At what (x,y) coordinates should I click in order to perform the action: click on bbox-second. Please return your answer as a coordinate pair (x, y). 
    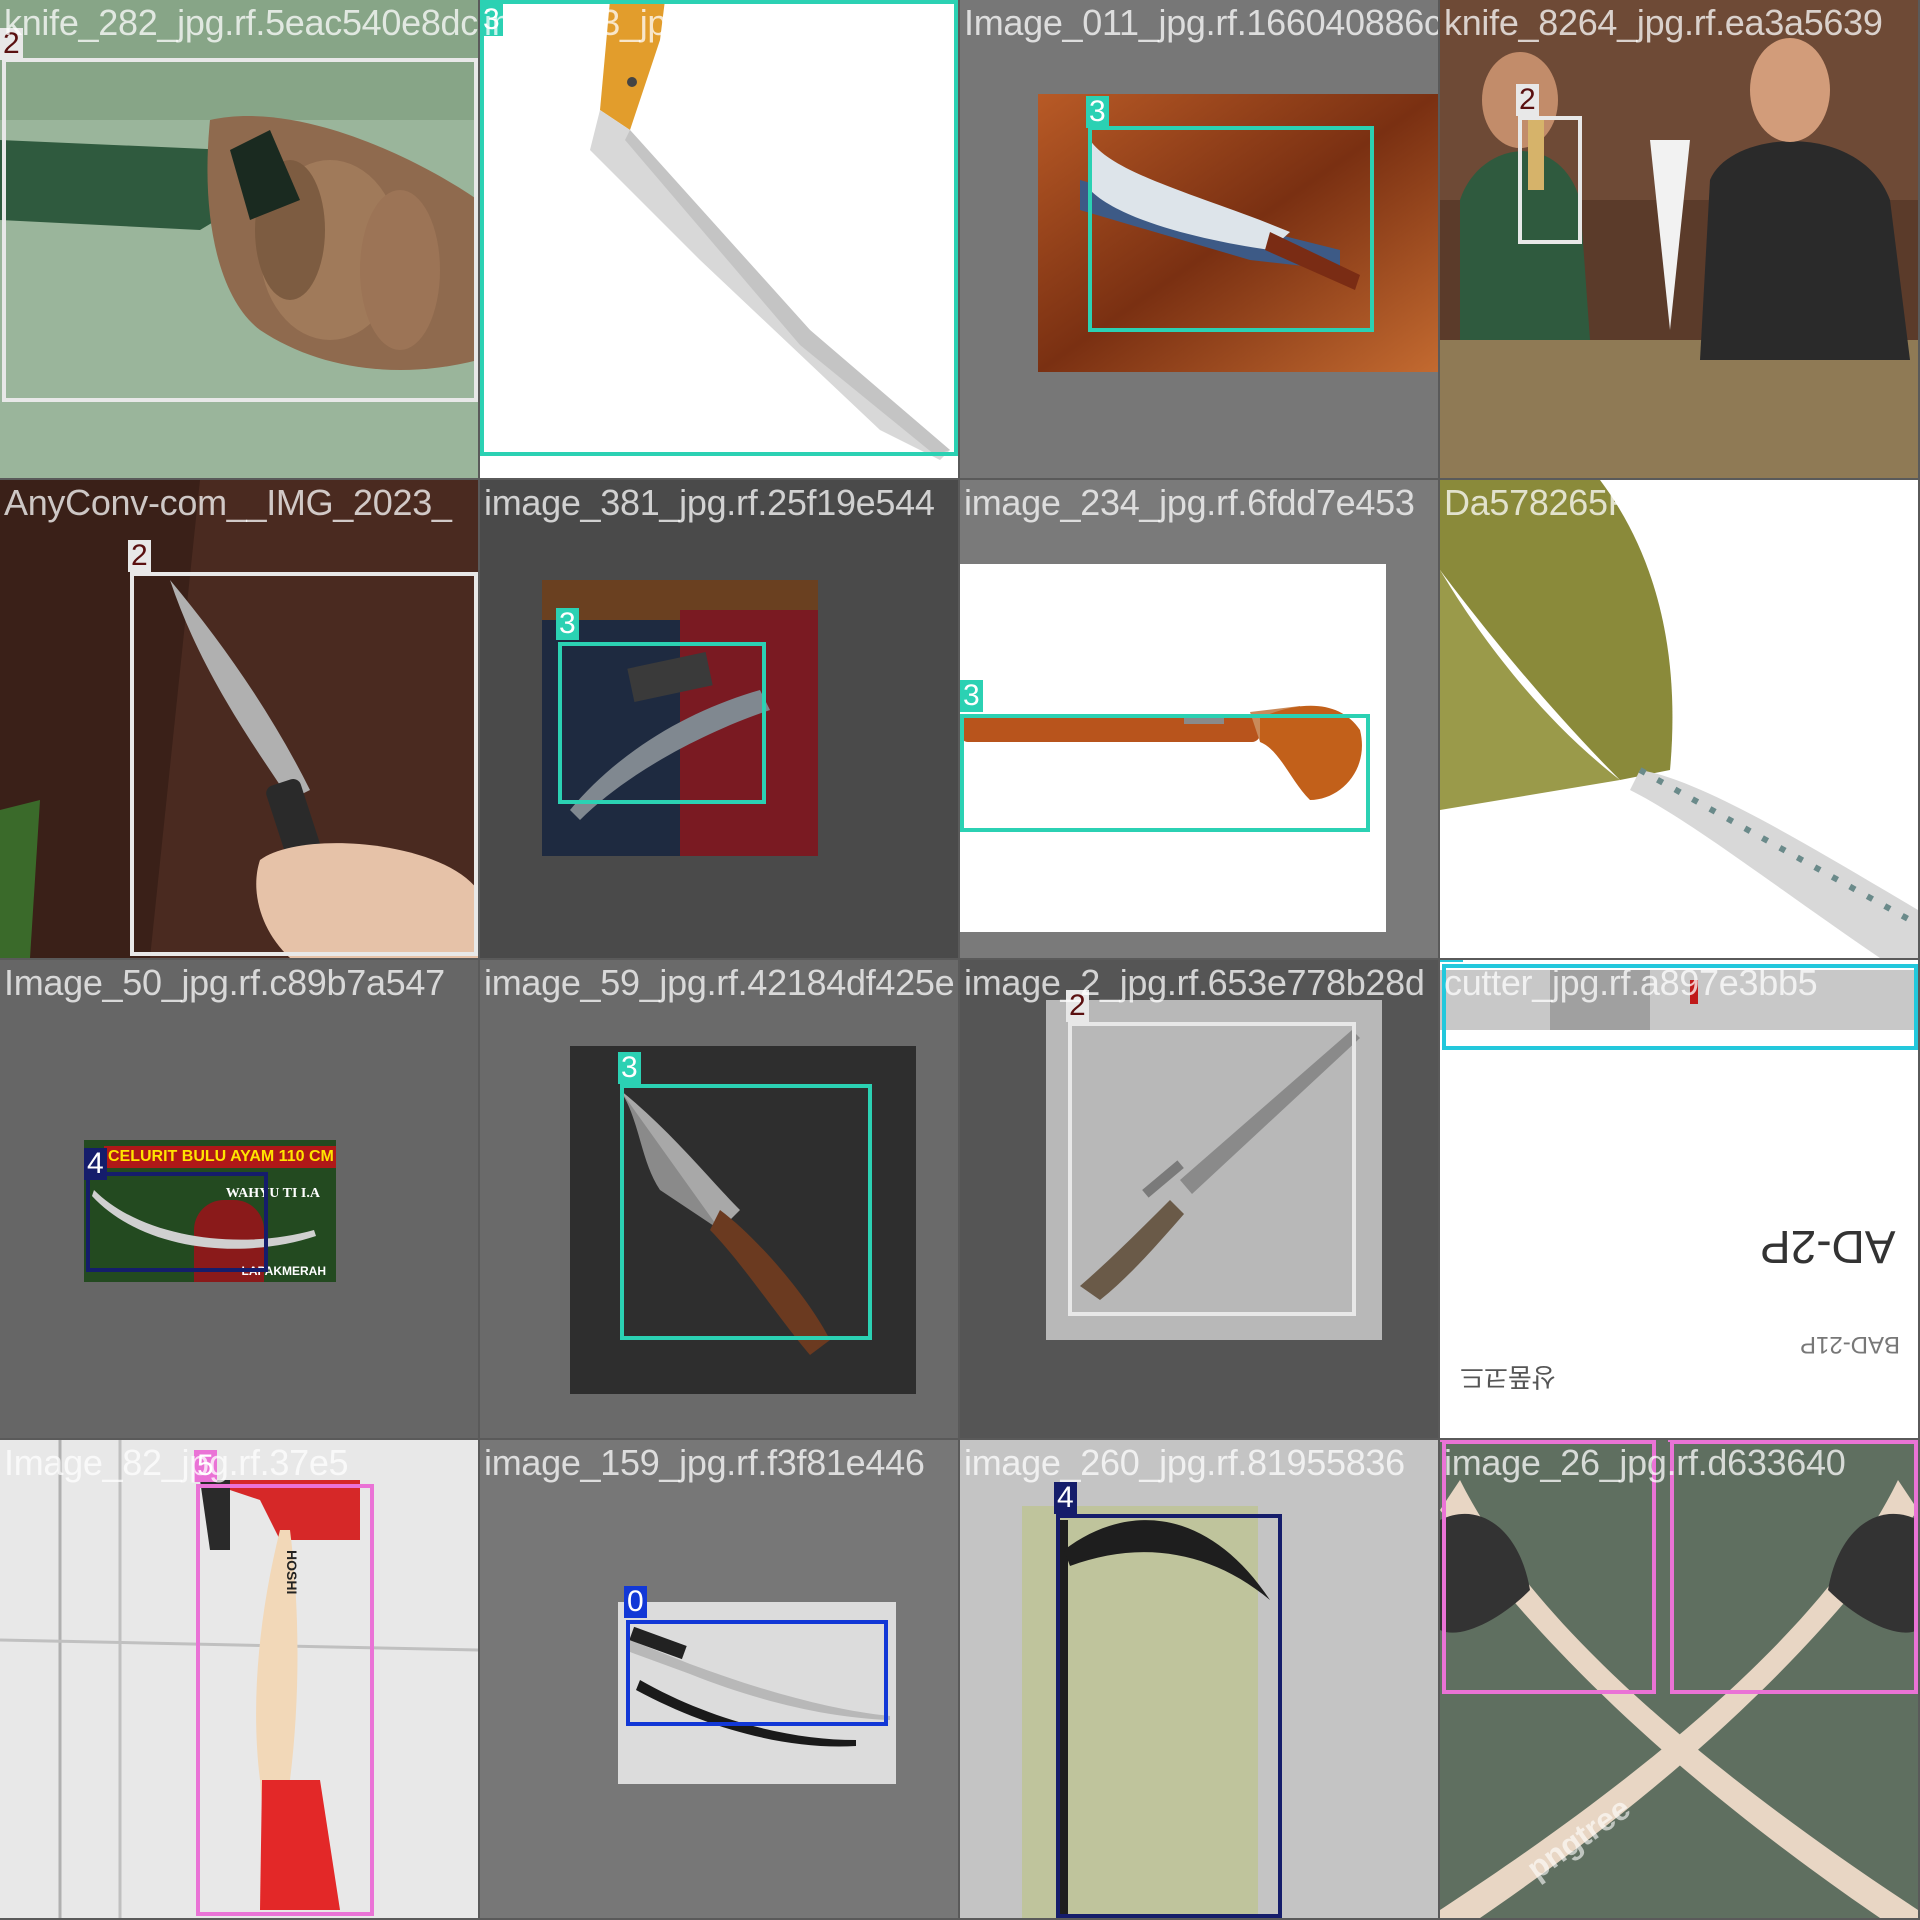
    Looking at the image, I should click on (1794, 1567).